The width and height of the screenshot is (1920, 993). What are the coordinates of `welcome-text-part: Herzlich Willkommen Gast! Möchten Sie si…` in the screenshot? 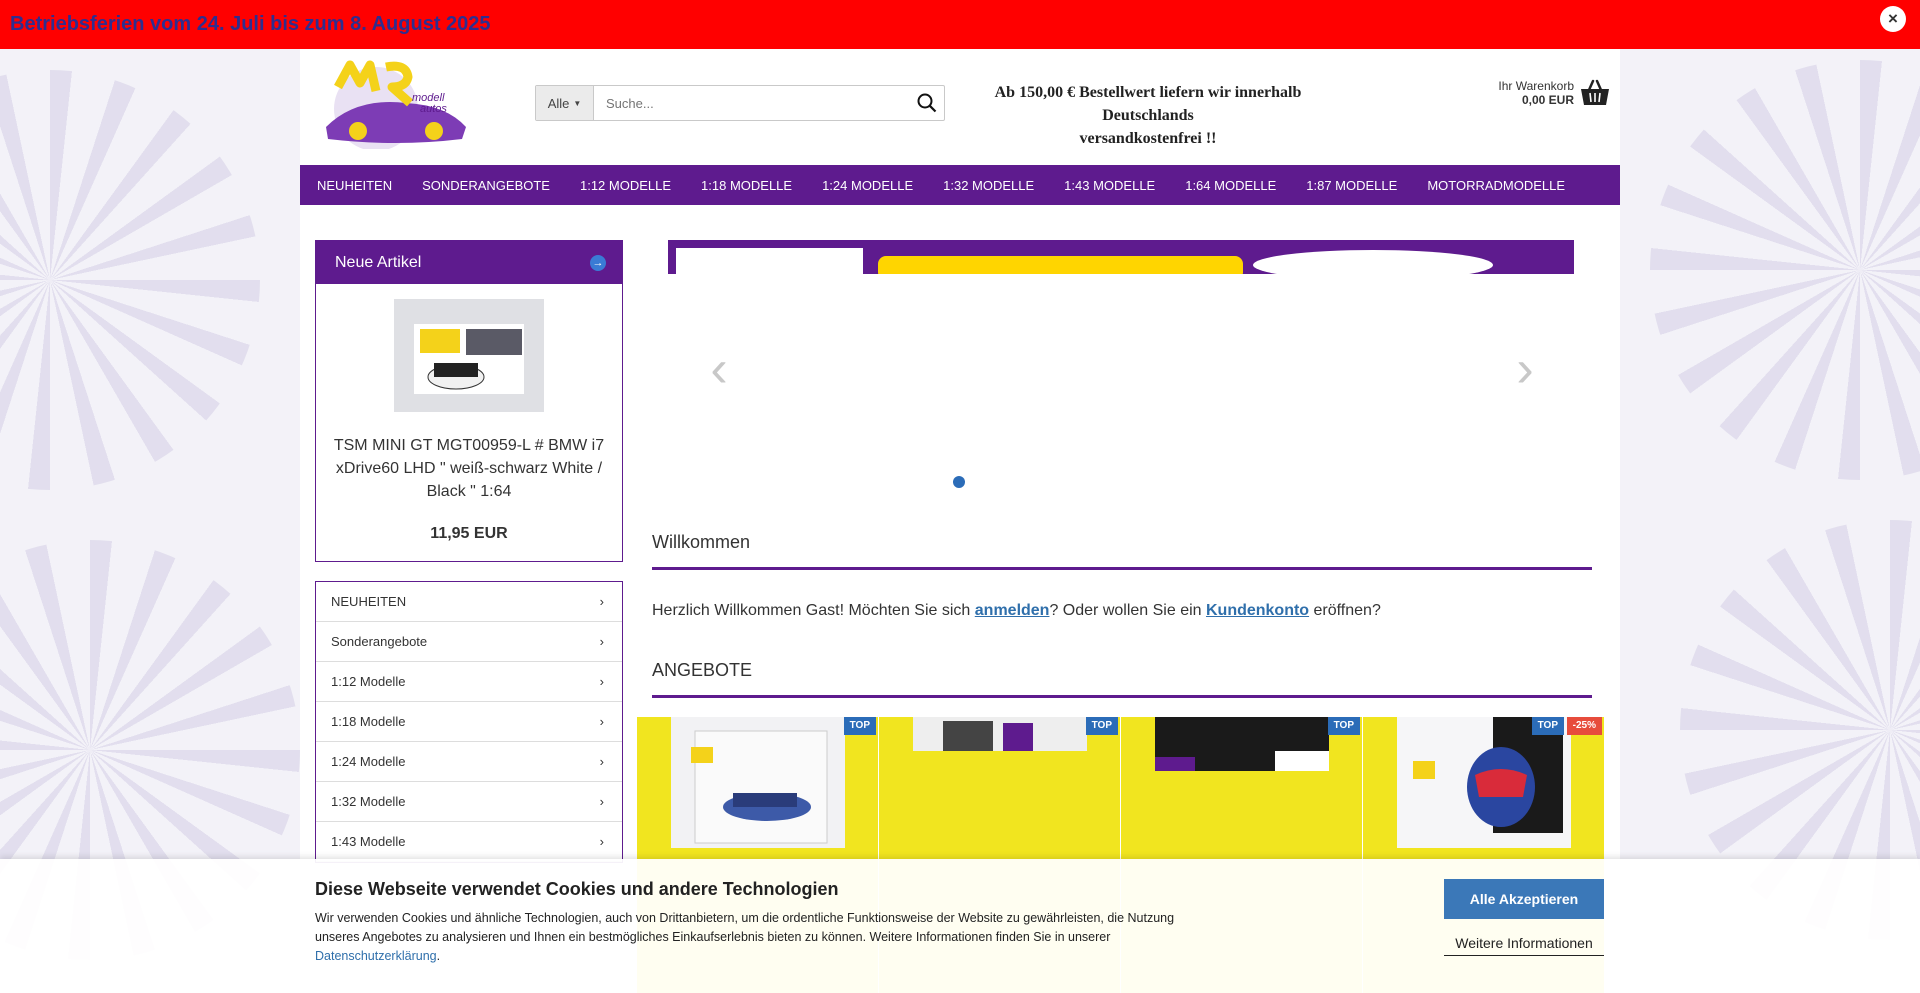 It's located at (813, 610).